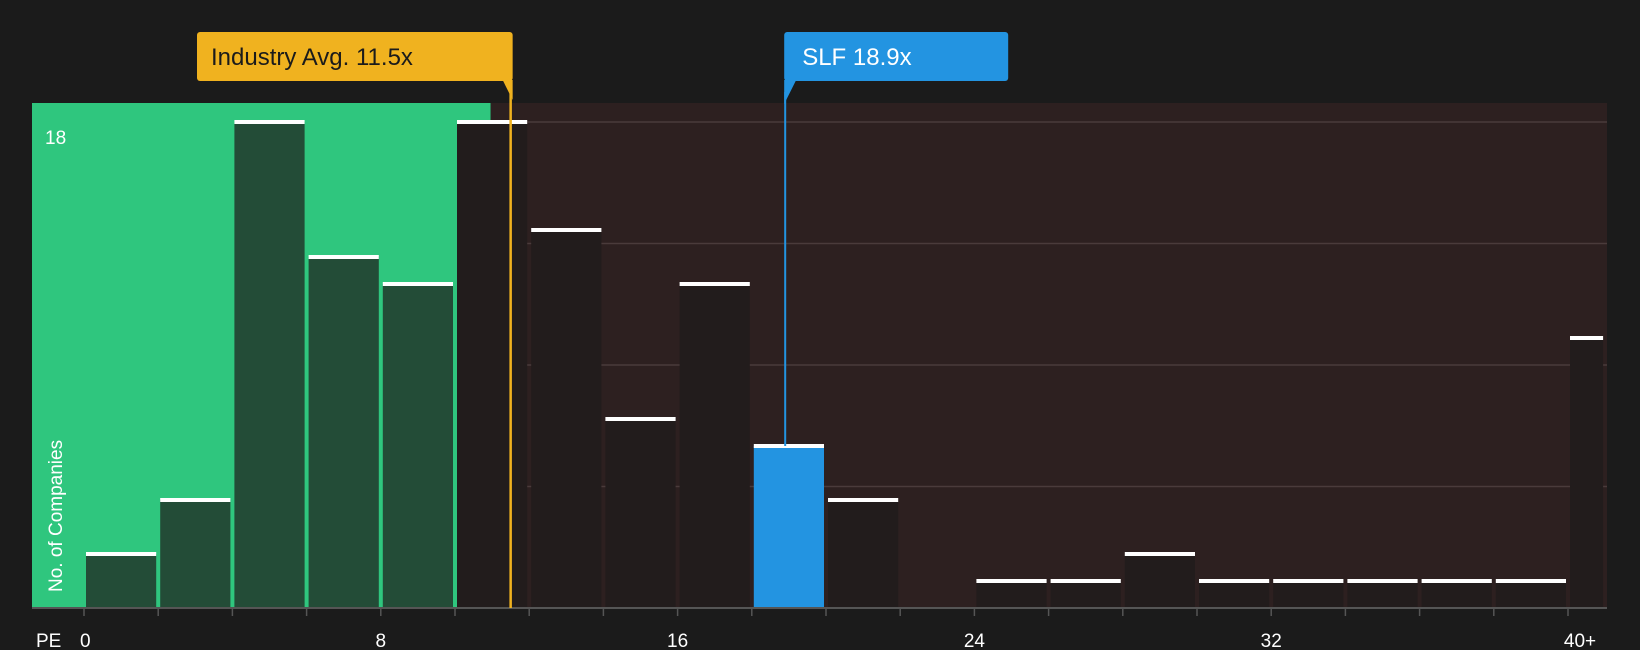  Describe the element at coordinates (55, 138) in the screenshot. I see `y-tick-label: 18` at that location.